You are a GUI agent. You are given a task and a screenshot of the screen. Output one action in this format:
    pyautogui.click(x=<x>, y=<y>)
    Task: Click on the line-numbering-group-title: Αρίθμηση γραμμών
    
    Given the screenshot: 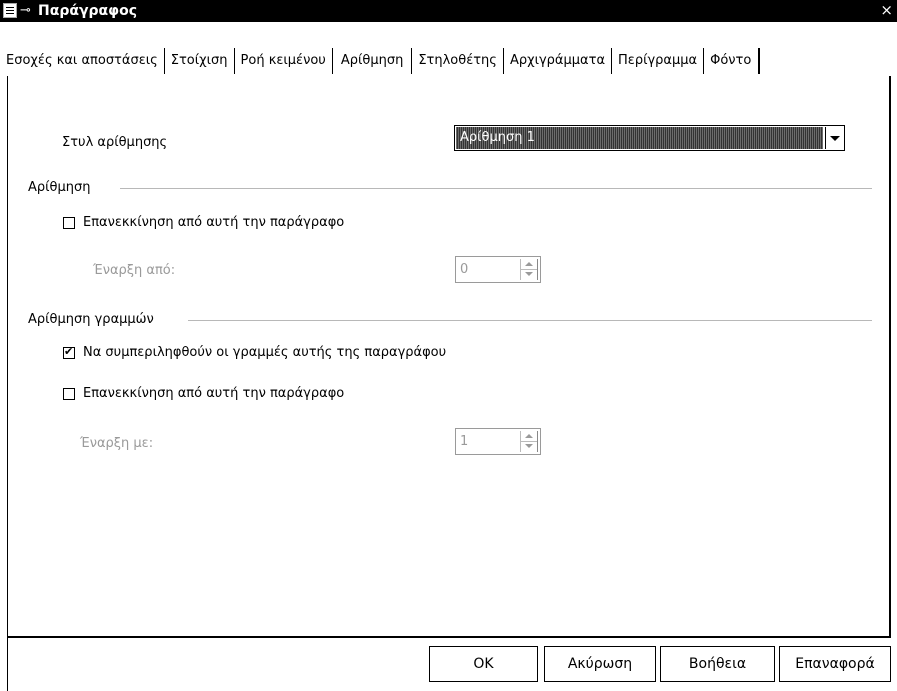 What is the action you would take?
    pyautogui.click(x=91, y=319)
    